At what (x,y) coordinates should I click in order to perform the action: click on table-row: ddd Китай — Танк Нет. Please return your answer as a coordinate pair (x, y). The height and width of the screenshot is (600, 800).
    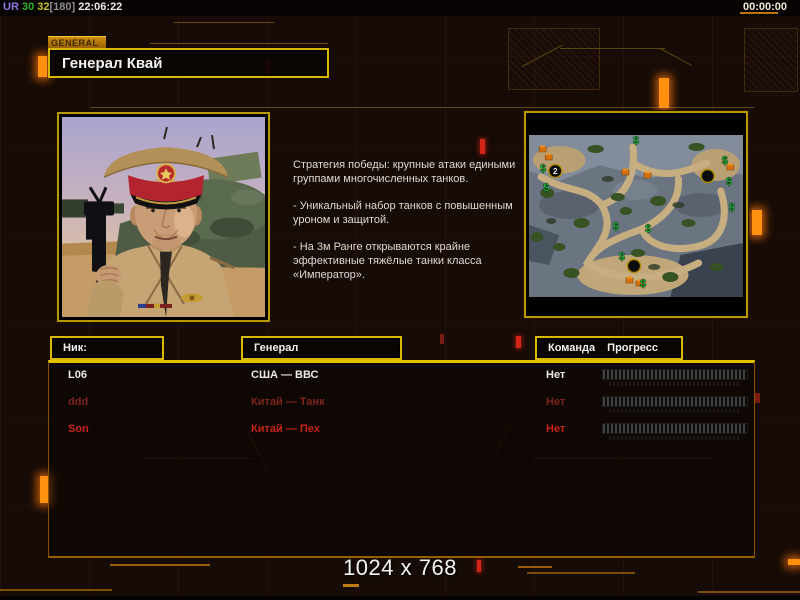
    Looking at the image, I should click on (401, 405).